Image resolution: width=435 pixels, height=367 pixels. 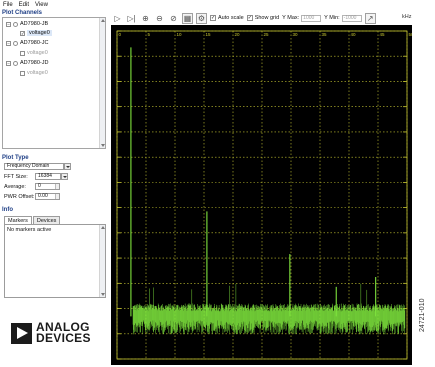 I want to click on show-grid-toggle: ✓ Show grid, so click(x=263, y=18).